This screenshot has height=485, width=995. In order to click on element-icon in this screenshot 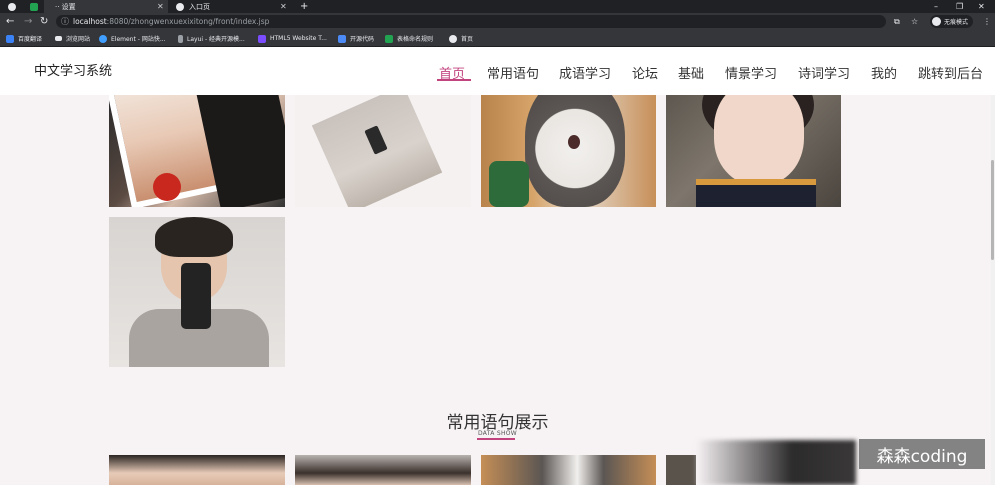, I will do `click(103, 38)`.